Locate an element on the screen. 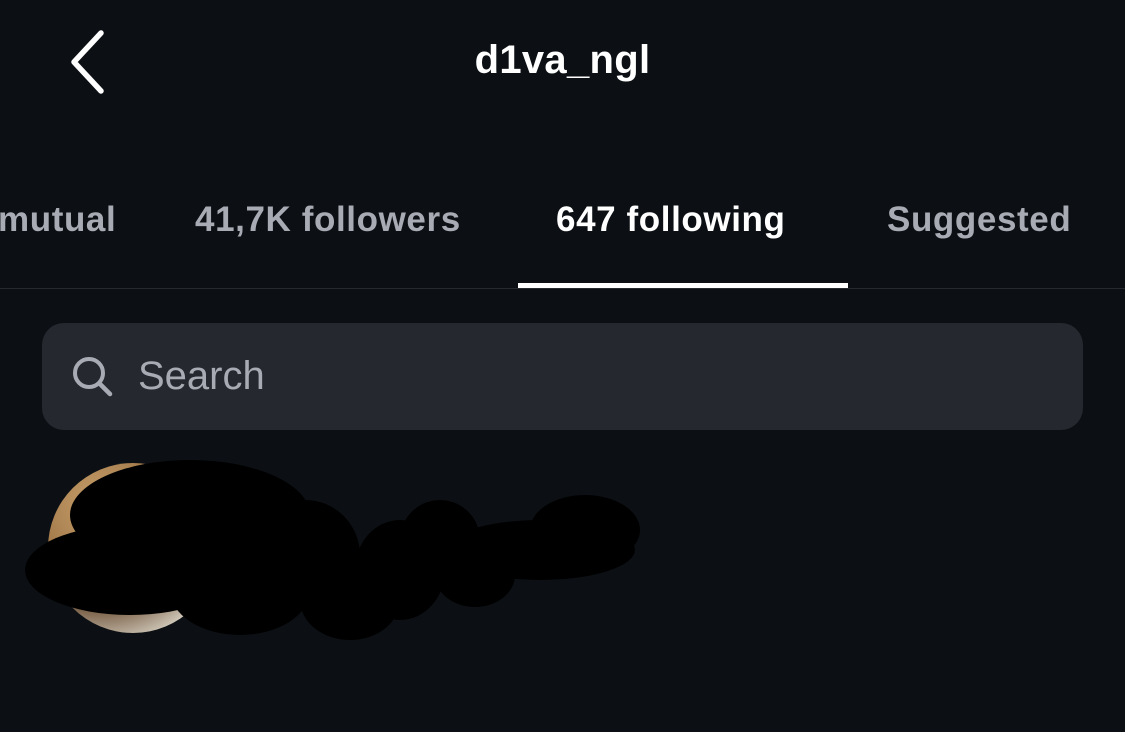 The image size is (1125, 732). tab-following: 647 following is located at coordinates (671, 220).